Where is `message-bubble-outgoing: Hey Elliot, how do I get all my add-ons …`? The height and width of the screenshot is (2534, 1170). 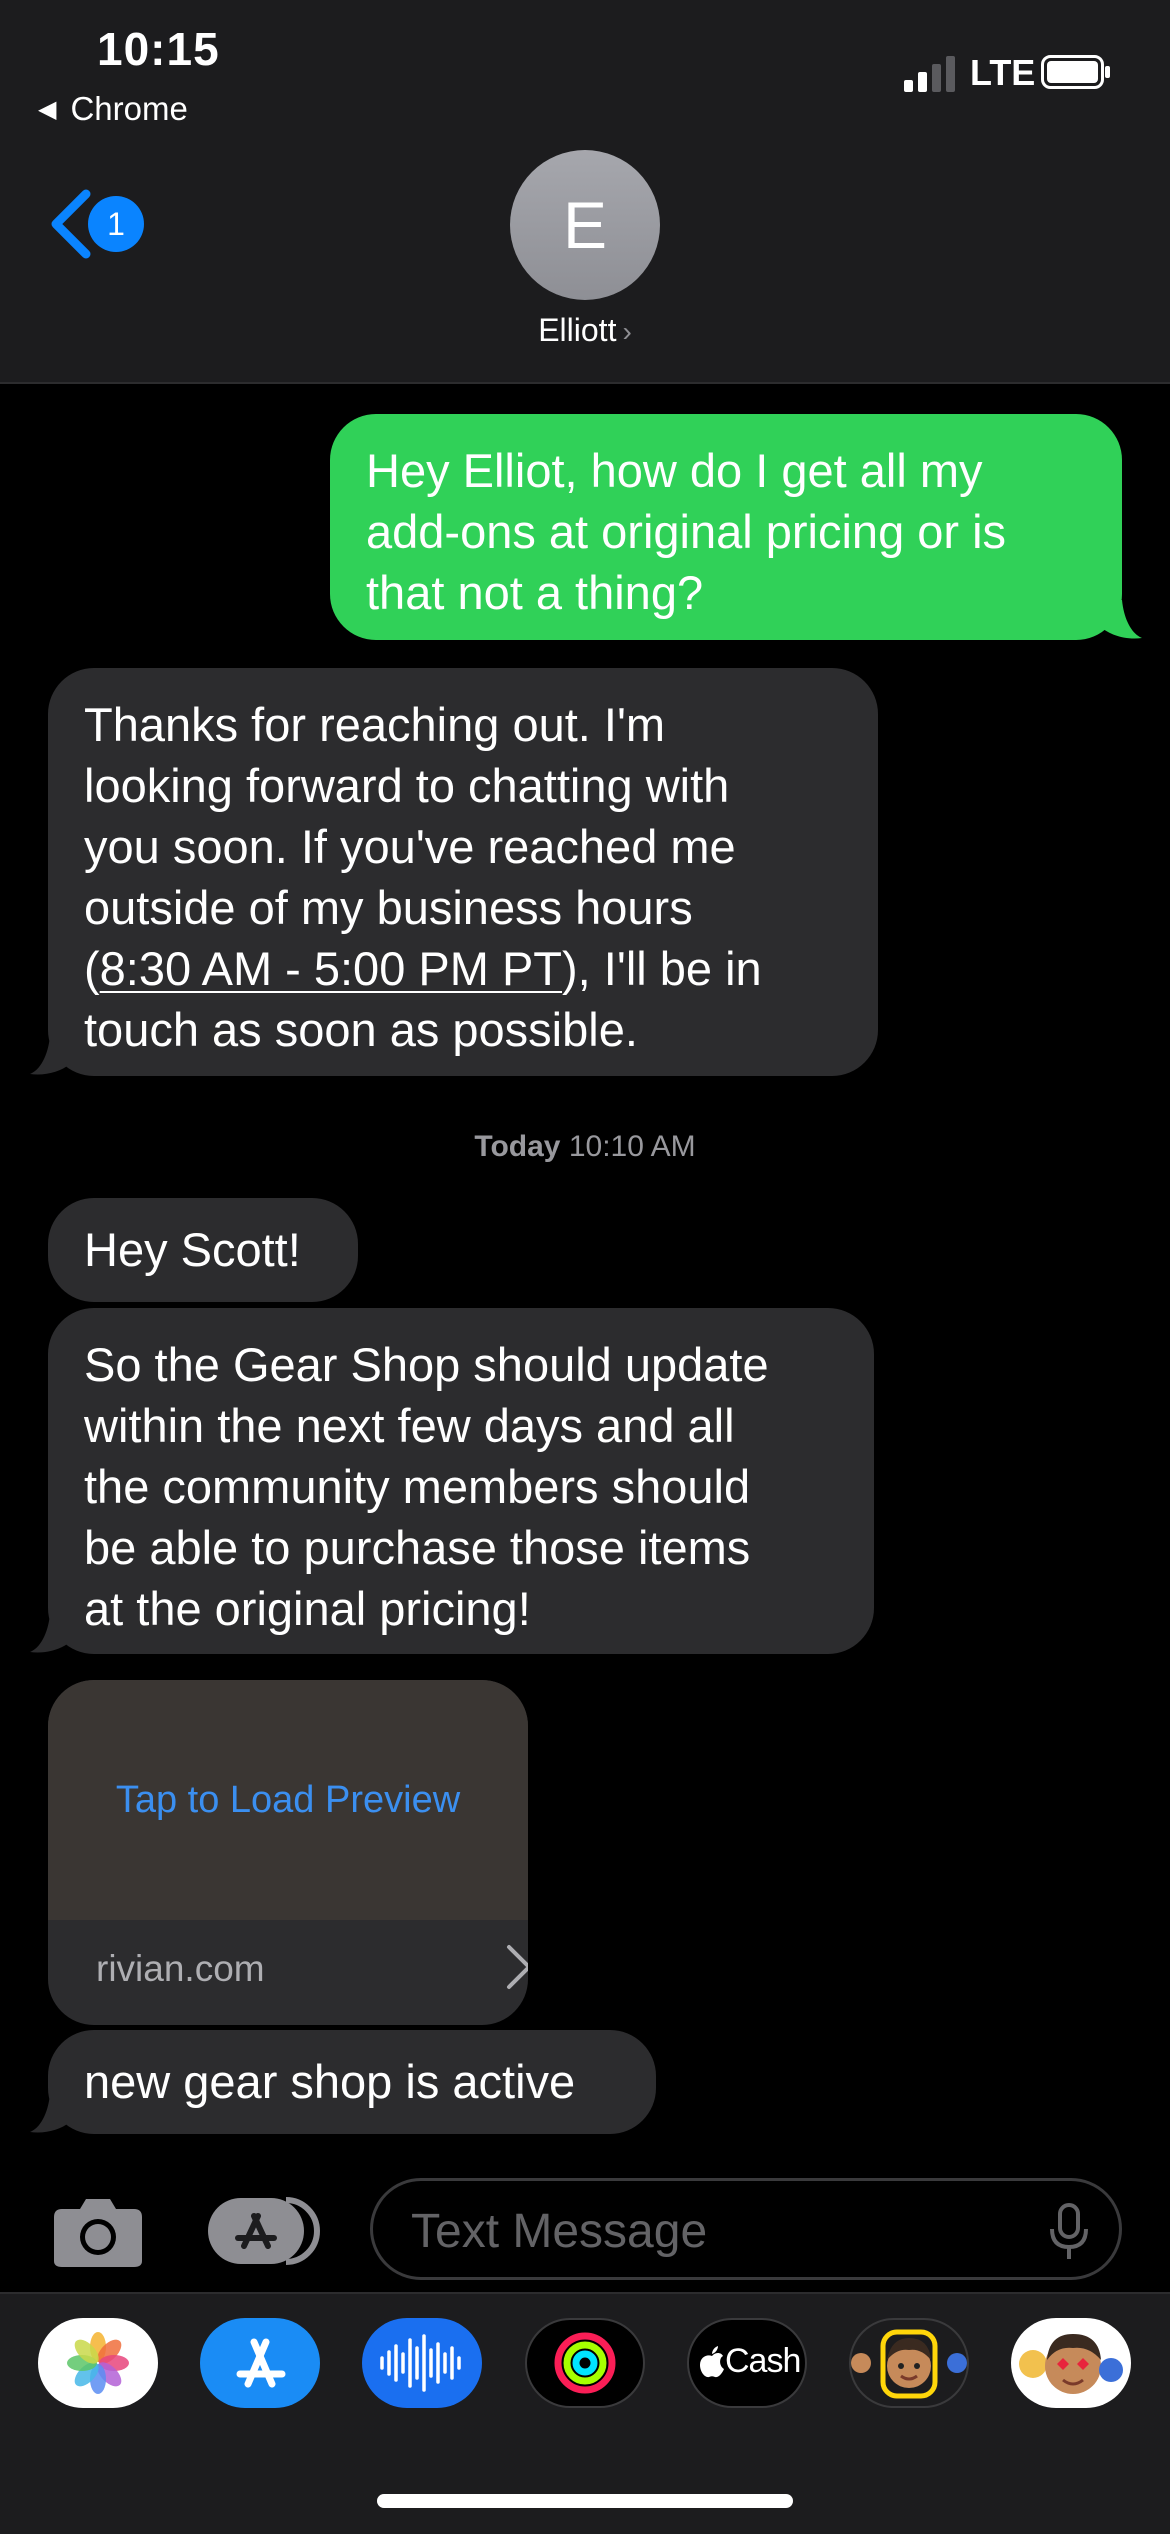 message-bubble-outgoing: Hey Elliot, how do I get all my add-ons … is located at coordinates (726, 527).